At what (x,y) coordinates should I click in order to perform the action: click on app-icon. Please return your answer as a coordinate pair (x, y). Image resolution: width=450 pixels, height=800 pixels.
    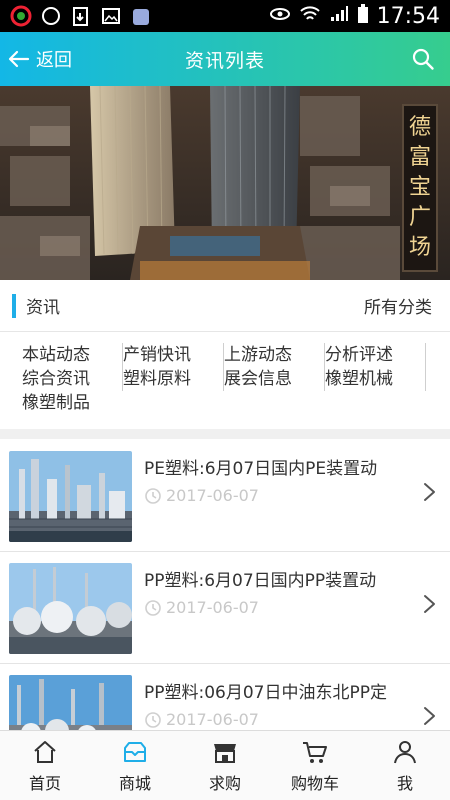
    Looking at the image, I should click on (21, 16).